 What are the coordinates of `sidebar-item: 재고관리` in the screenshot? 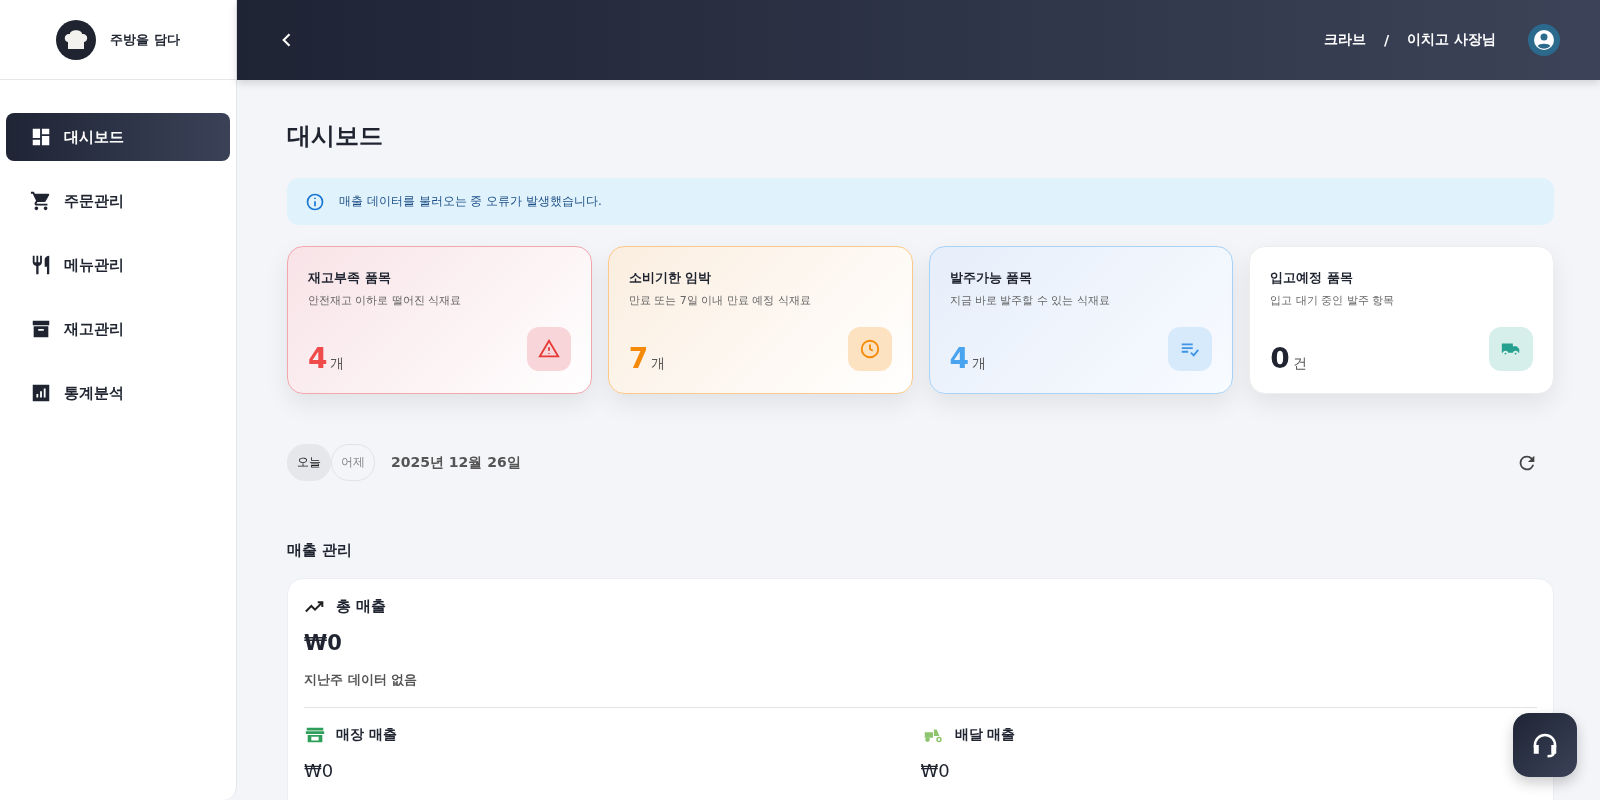 It's located at (118, 329).